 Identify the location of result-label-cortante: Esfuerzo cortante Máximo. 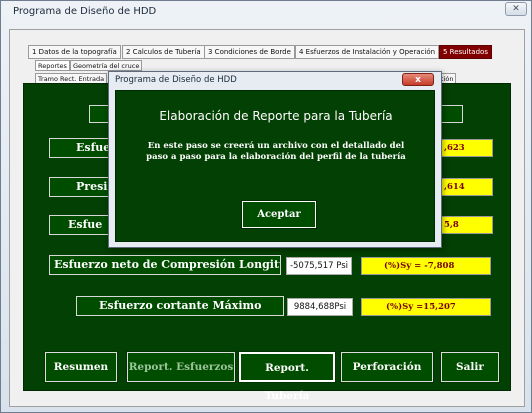
(180, 306).